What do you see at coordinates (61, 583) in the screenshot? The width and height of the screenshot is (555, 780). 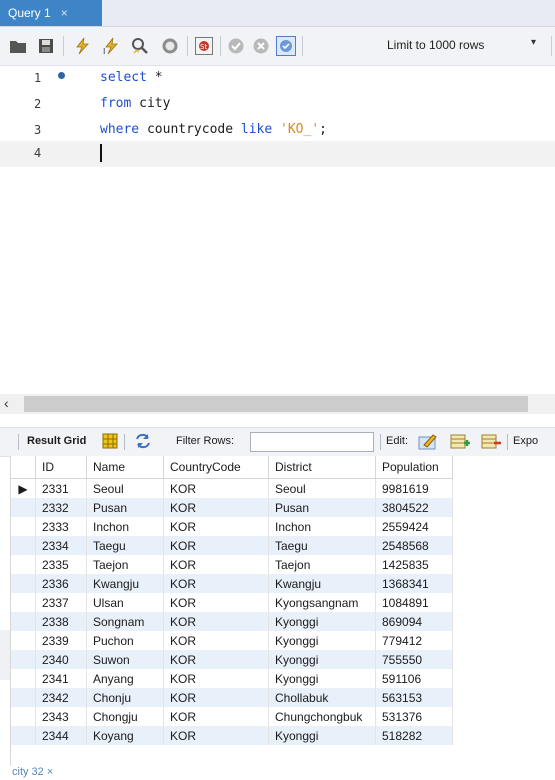 I see `cell-id: 2336` at bounding box center [61, 583].